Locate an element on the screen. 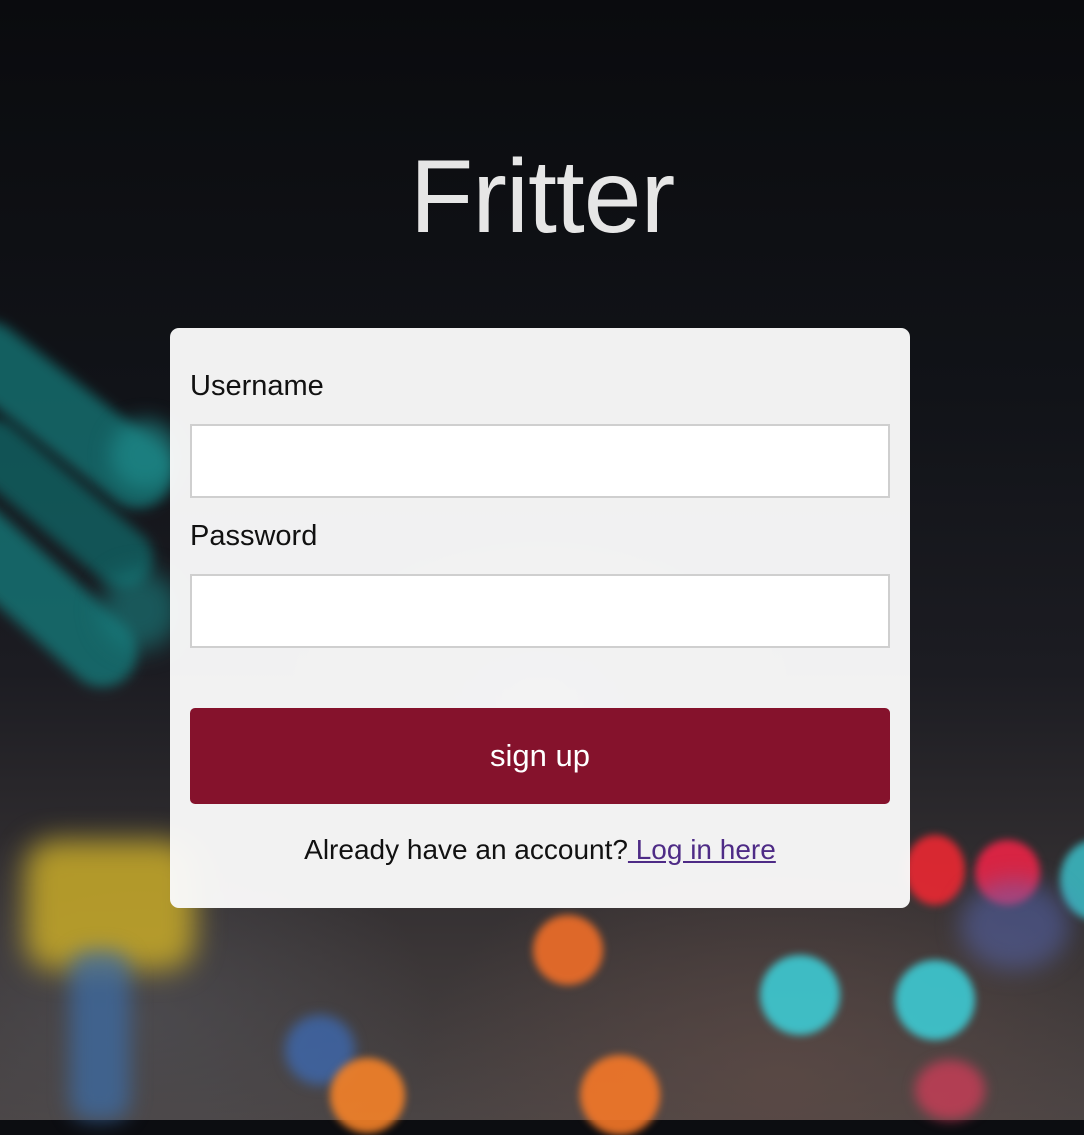 This screenshot has width=1084, height=1135. password-label: Password is located at coordinates (254, 536).